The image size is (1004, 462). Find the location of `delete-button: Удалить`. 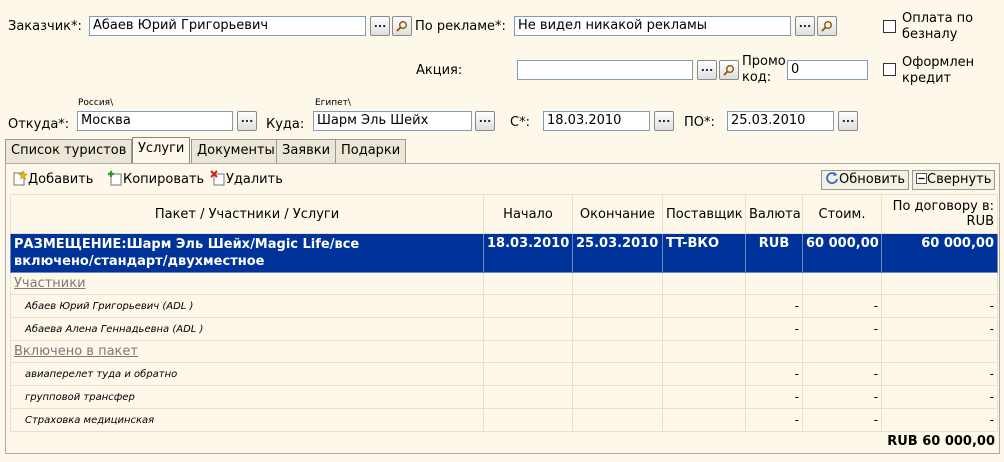

delete-button: Удалить is located at coordinates (246, 180).